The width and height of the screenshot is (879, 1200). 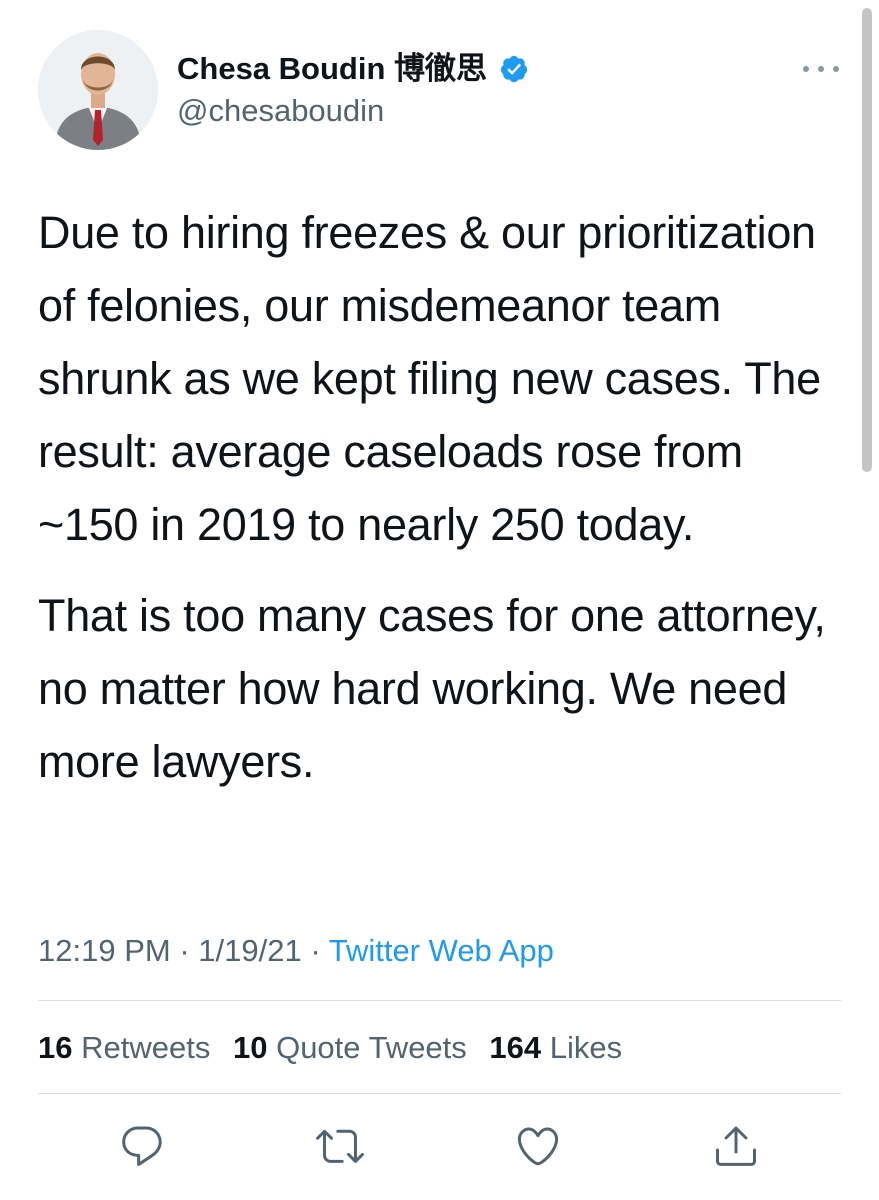 I want to click on share-button, so click(x=736, y=1146).